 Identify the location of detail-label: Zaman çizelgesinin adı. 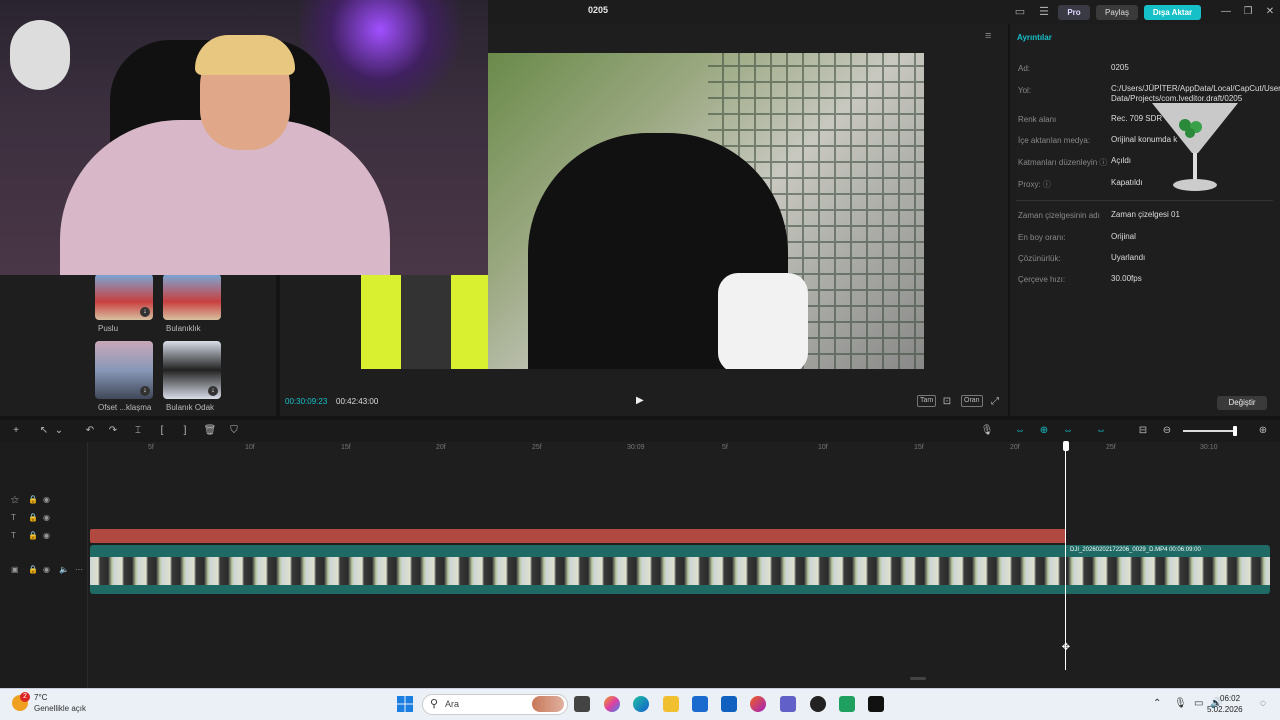
(1059, 215).